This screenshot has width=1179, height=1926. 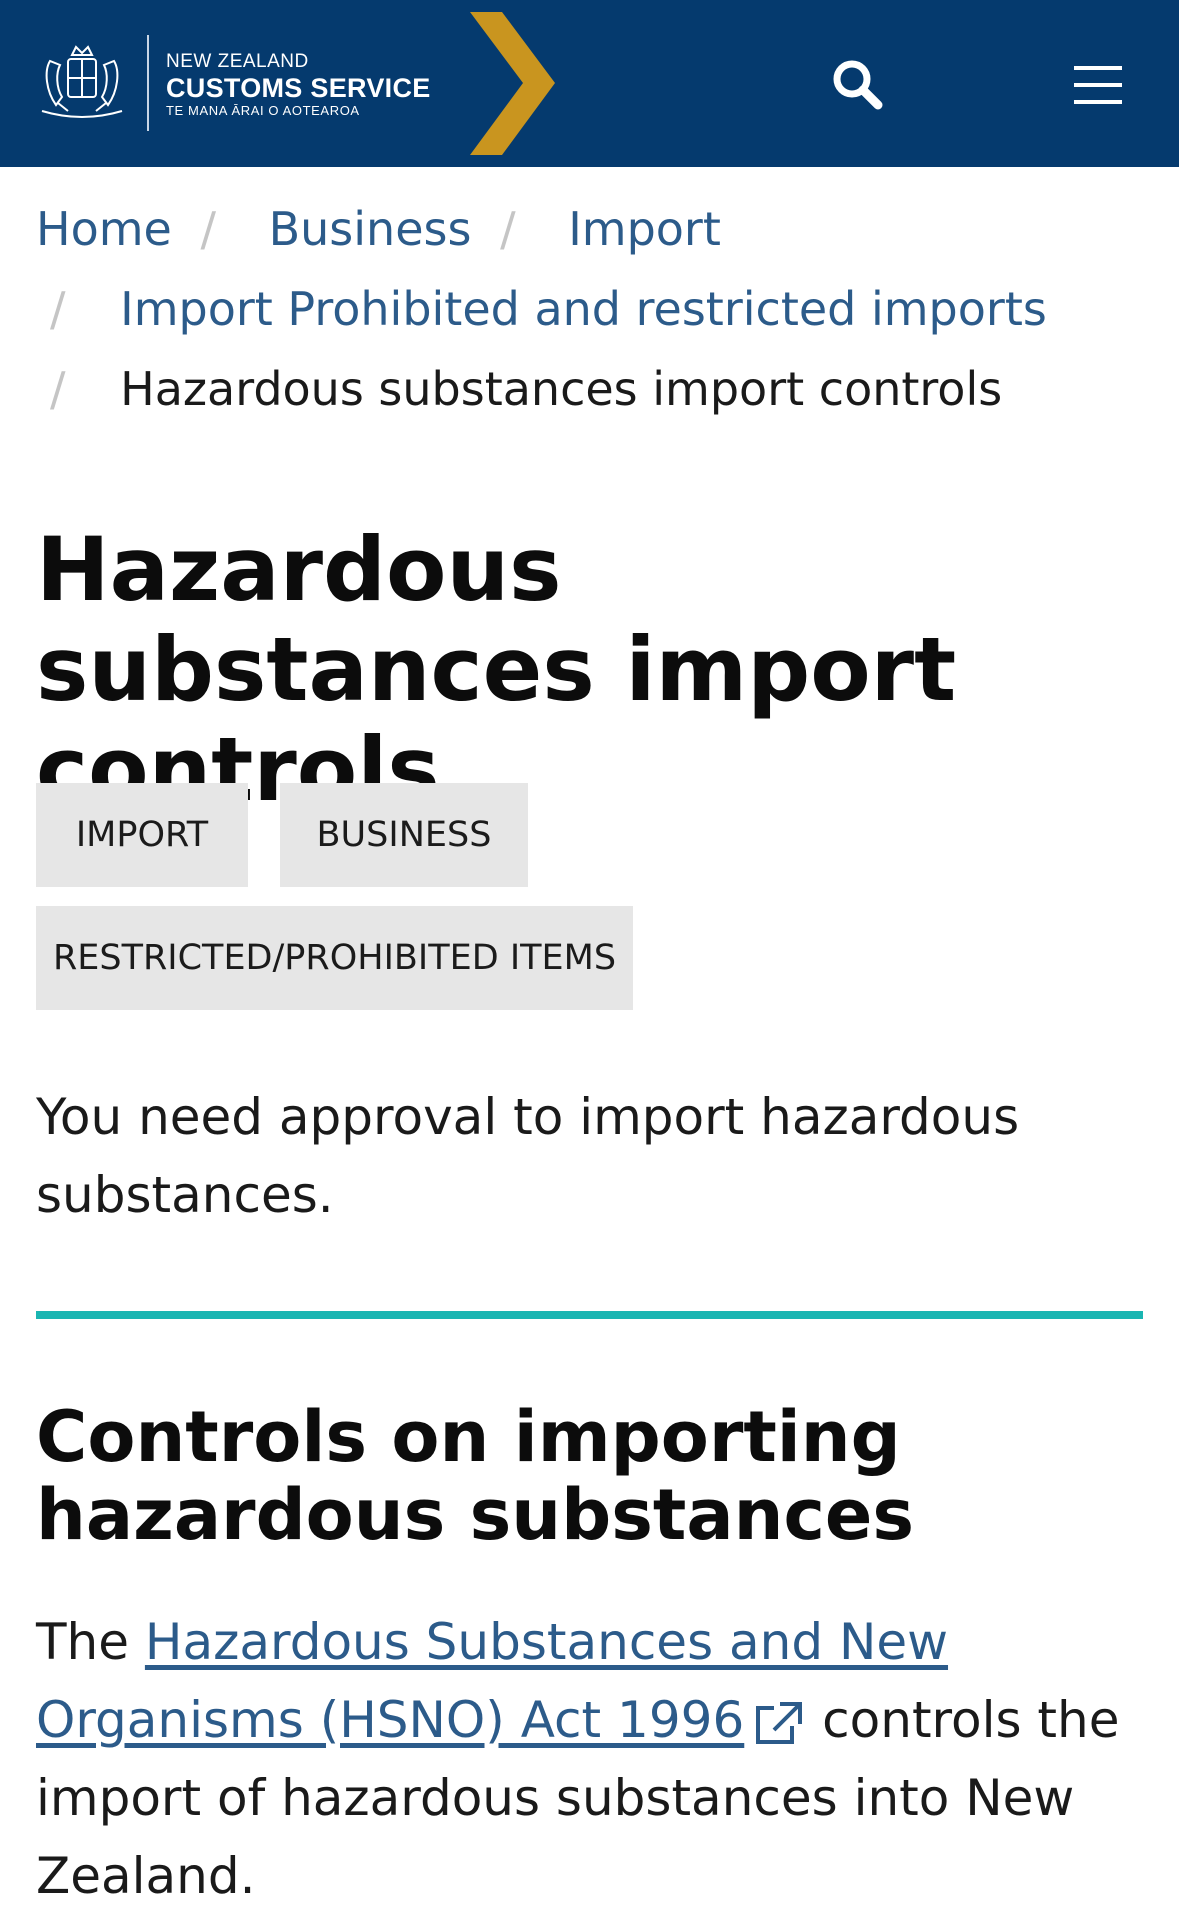 What do you see at coordinates (334, 958) in the screenshot?
I see `tag-restricted-prohibited-items: RESTRICTED/PROHIBITED ITEMS` at bounding box center [334, 958].